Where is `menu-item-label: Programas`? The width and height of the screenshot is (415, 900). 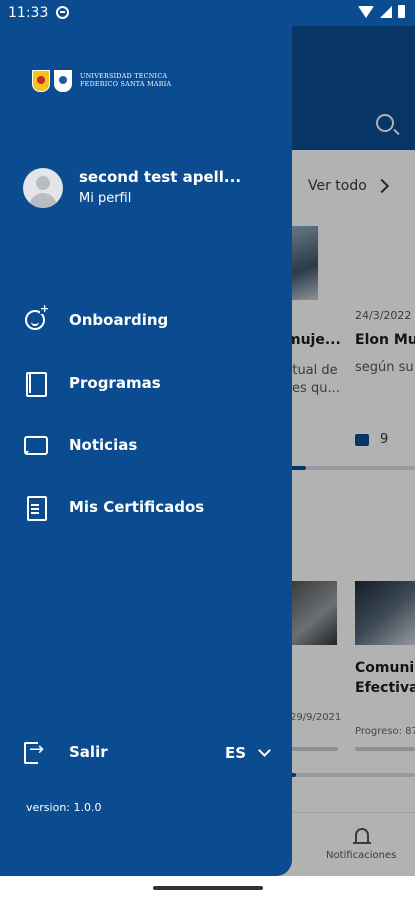 menu-item-label: Programas is located at coordinates (115, 383).